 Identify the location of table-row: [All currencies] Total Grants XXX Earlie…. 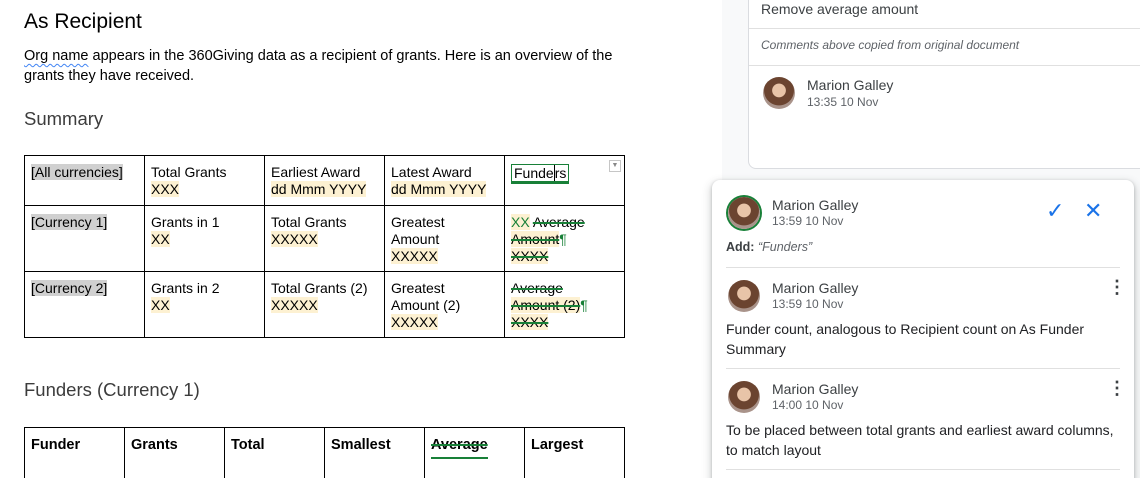
(324, 180).